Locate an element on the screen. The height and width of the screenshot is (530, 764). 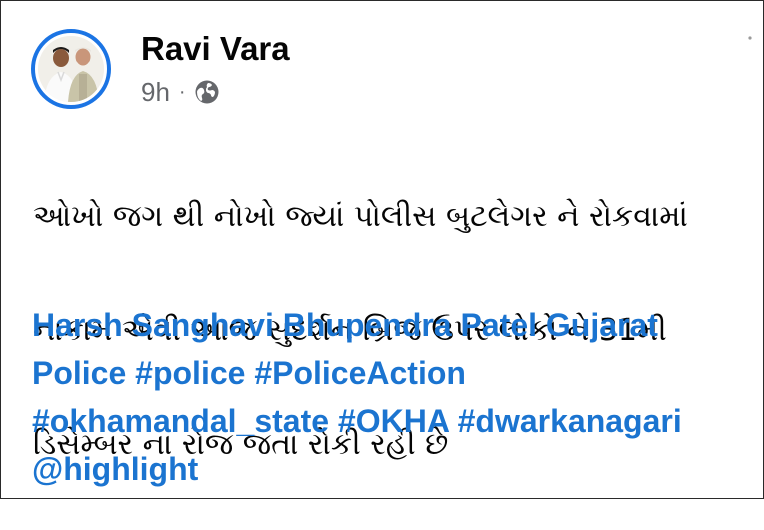
hashtag-dwarkanagari: #dwarkanagari is located at coordinates (570, 421).